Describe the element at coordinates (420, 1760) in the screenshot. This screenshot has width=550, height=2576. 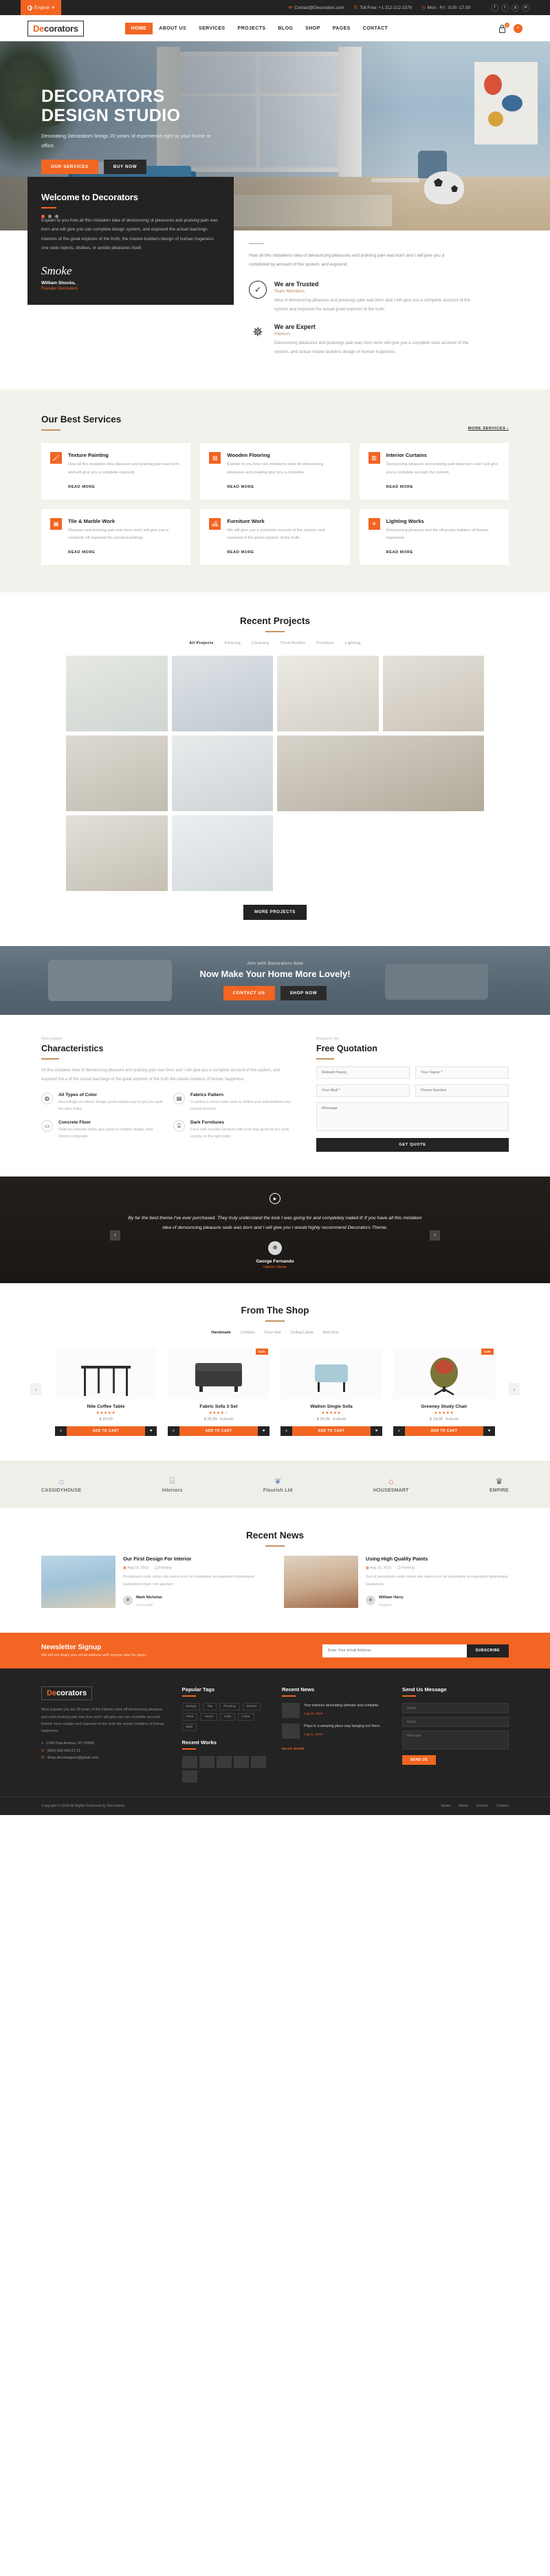
I see `footer-send-button: SEND US` at that location.